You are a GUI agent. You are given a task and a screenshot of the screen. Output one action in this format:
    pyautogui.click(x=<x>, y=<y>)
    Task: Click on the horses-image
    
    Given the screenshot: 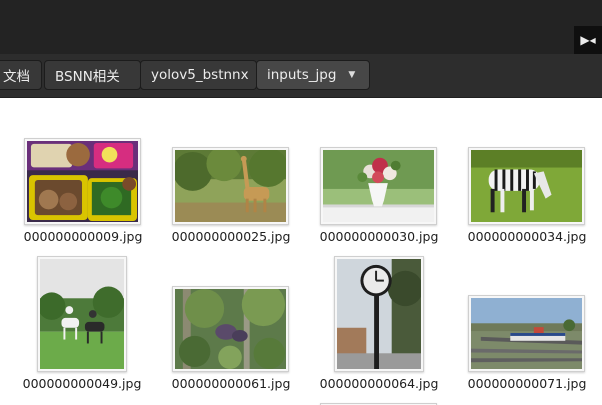 What is the action you would take?
    pyautogui.click(x=81, y=314)
    